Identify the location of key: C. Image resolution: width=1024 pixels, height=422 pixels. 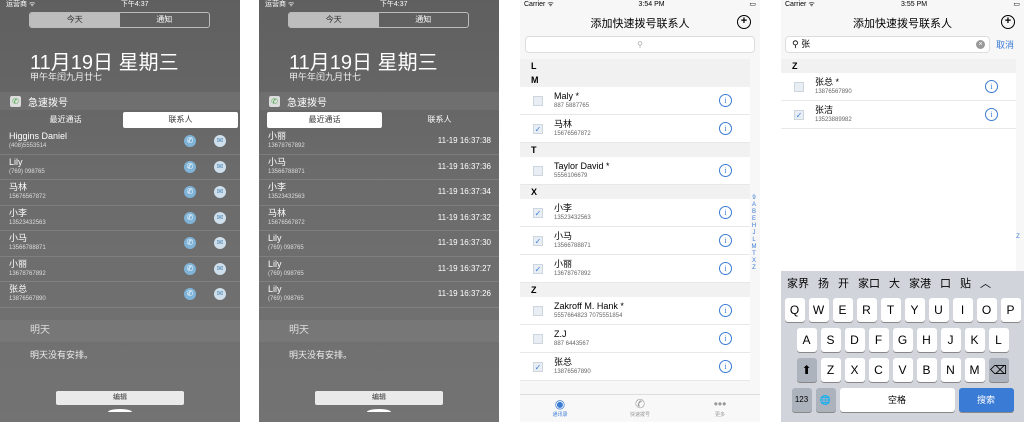
(878, 370).